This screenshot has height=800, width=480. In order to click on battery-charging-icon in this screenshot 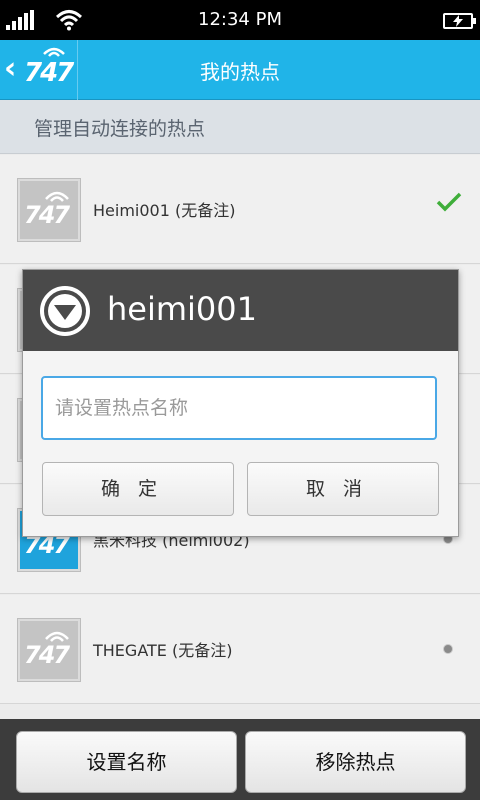, I will do `click(459, 21)`.